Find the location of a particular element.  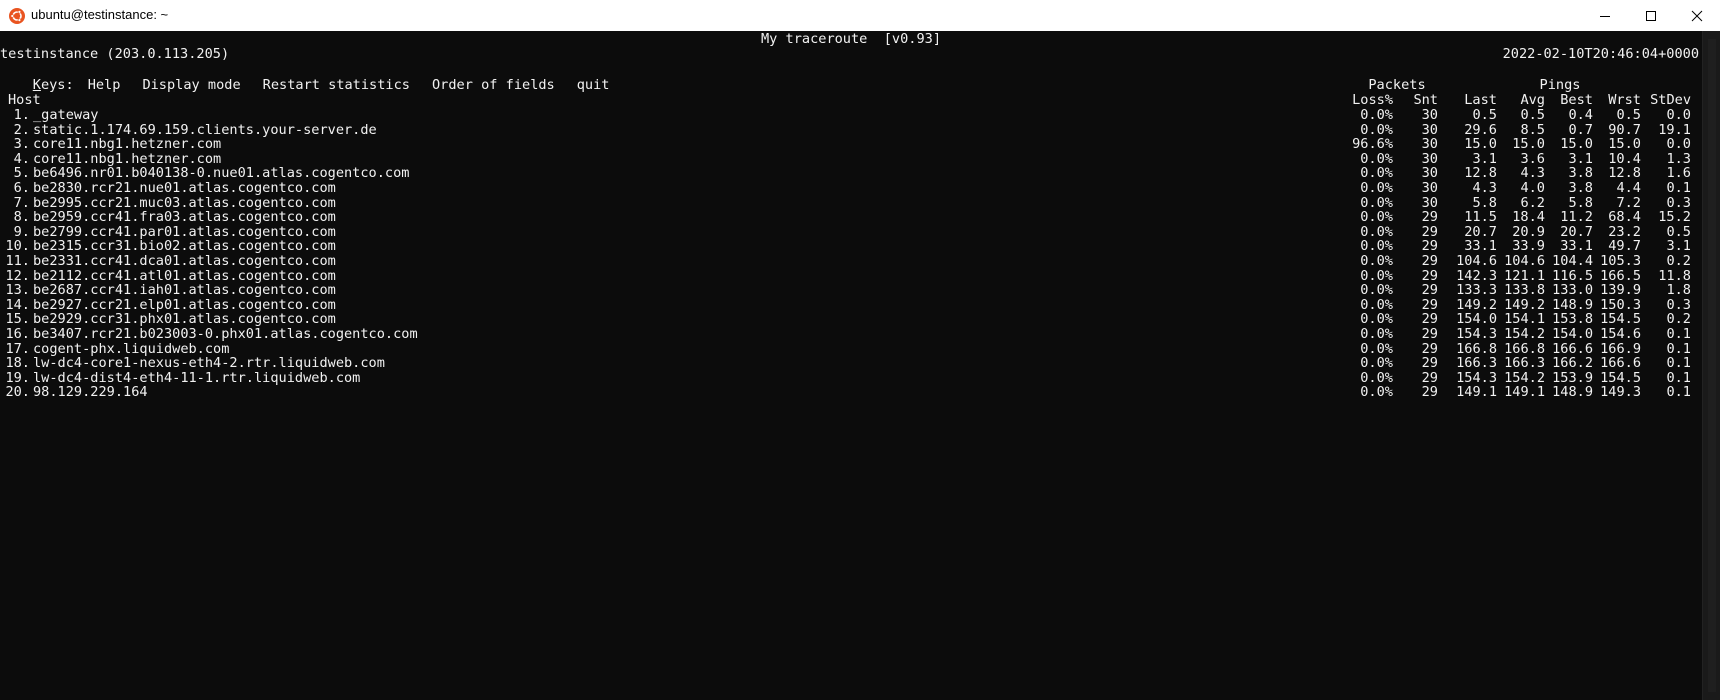

hop-avg: 18.4 is located at coordinates (1528, 217).